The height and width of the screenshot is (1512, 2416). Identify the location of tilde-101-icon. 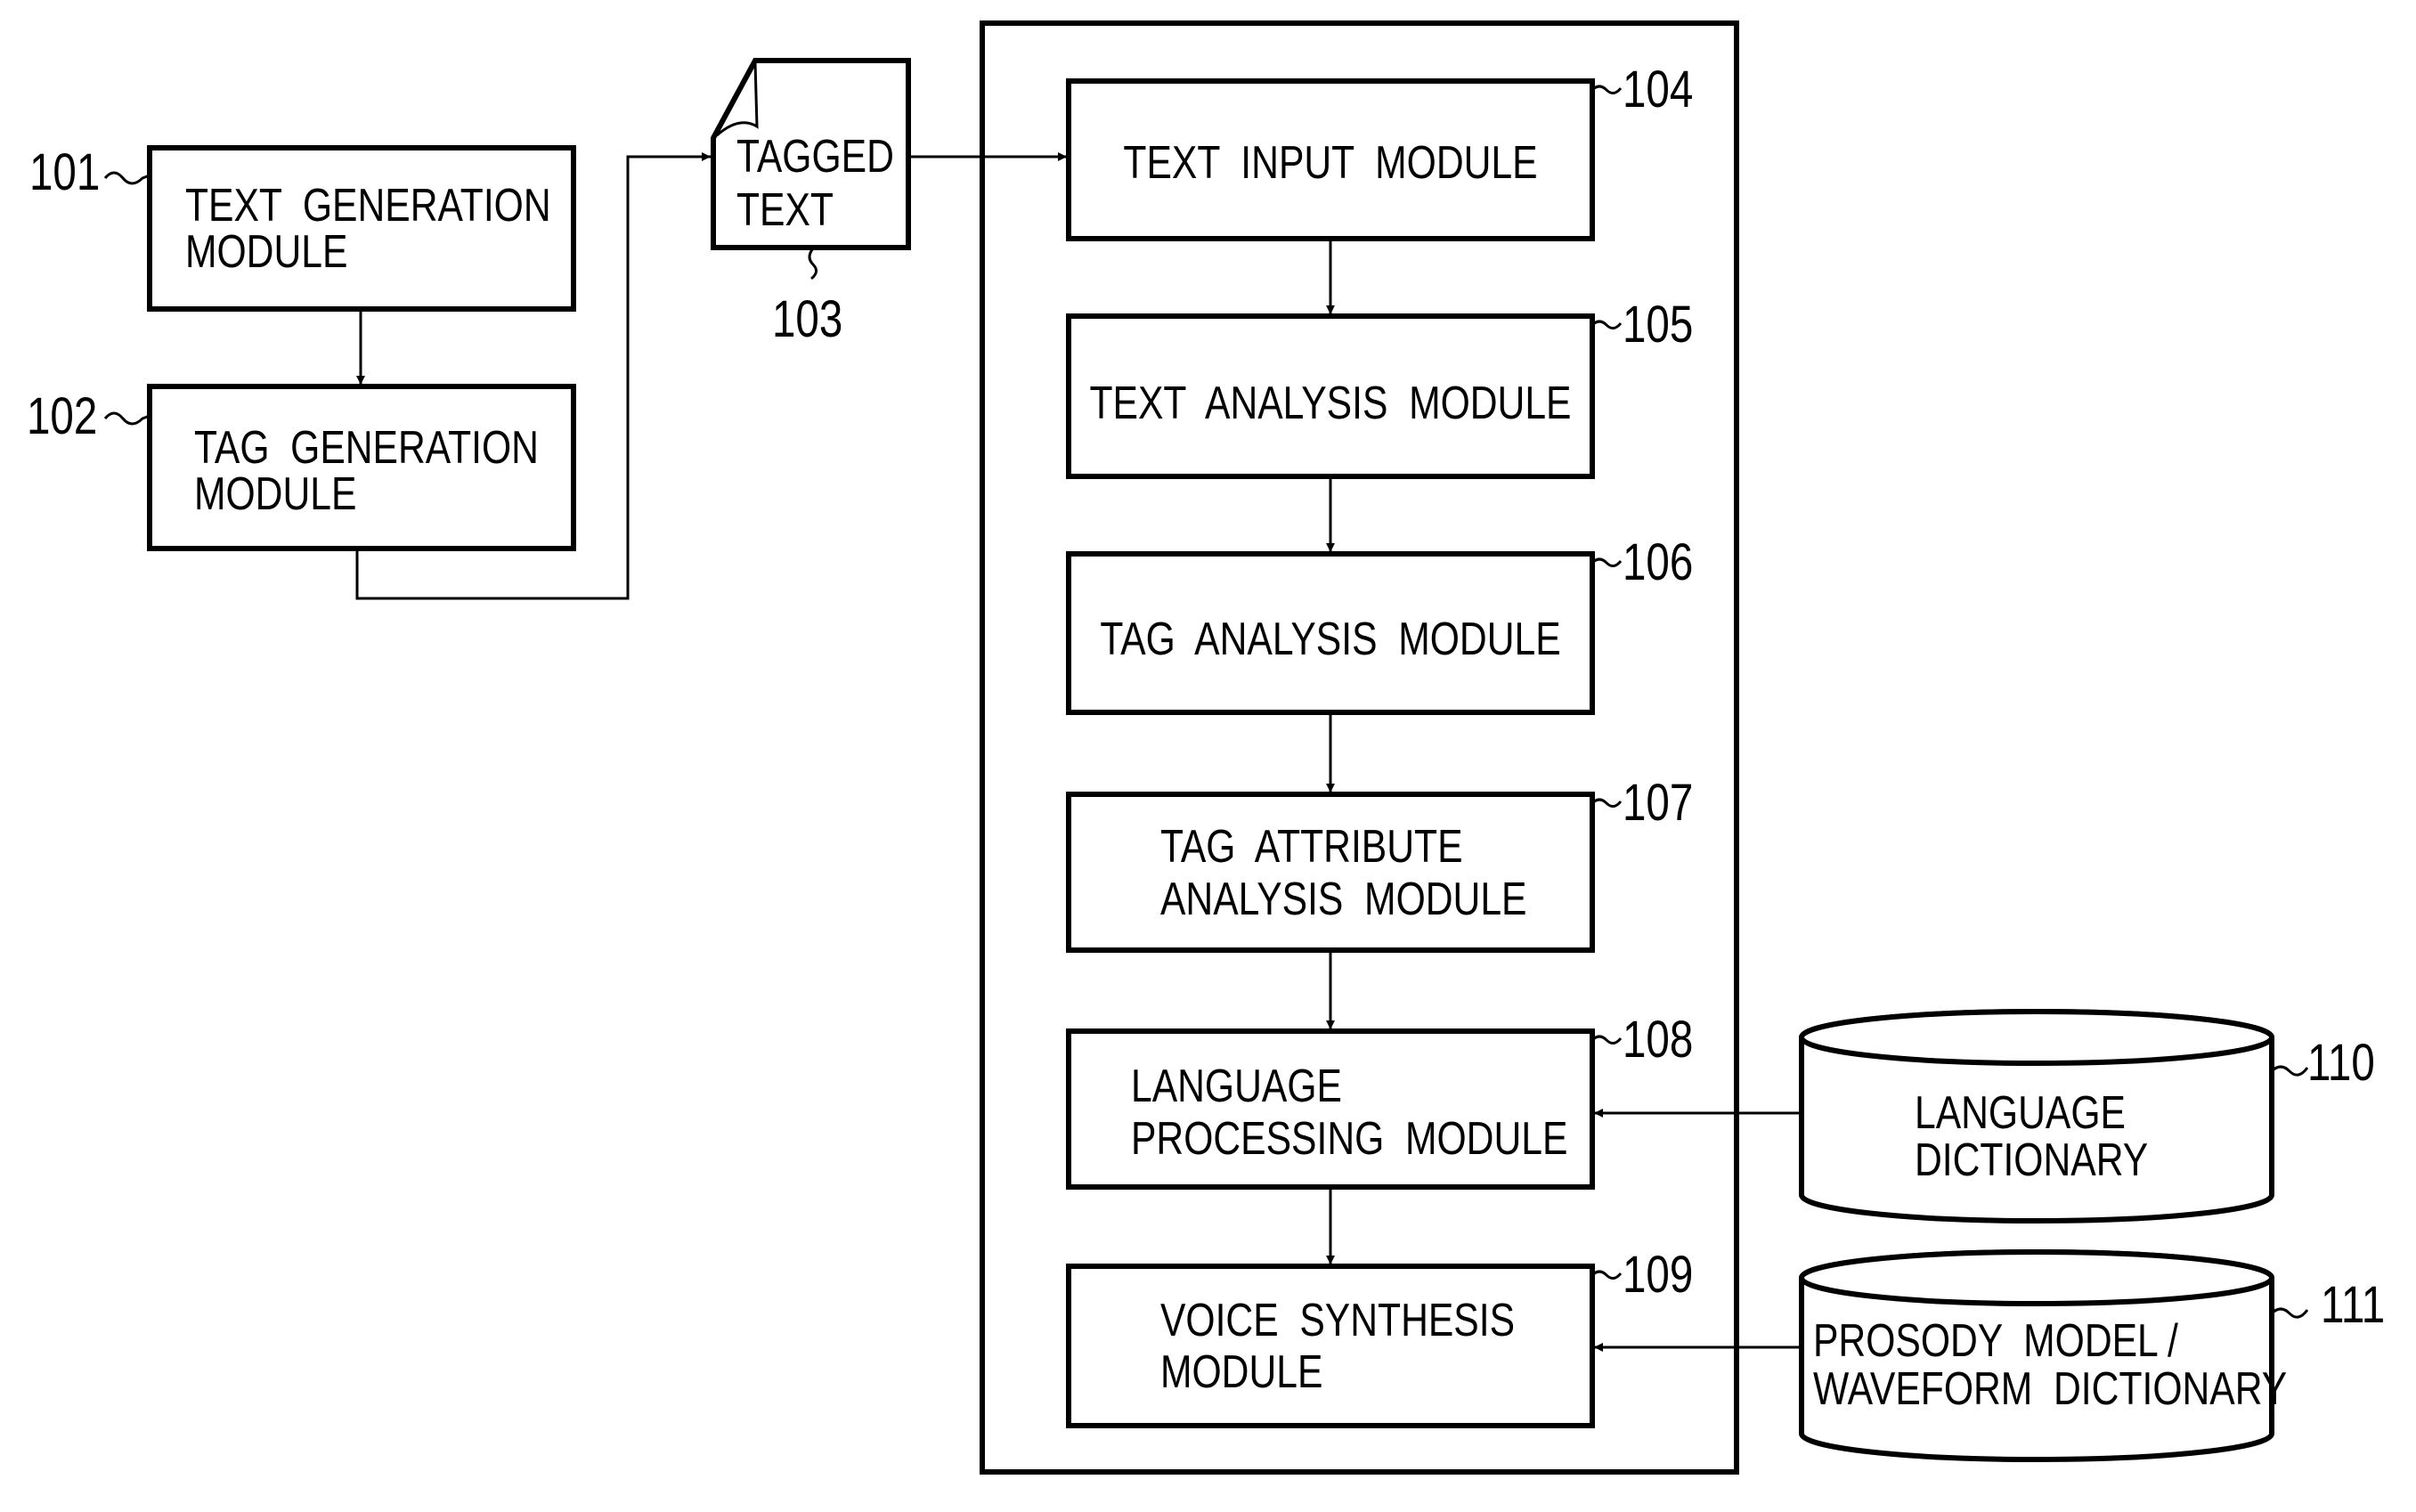
(127, 178).